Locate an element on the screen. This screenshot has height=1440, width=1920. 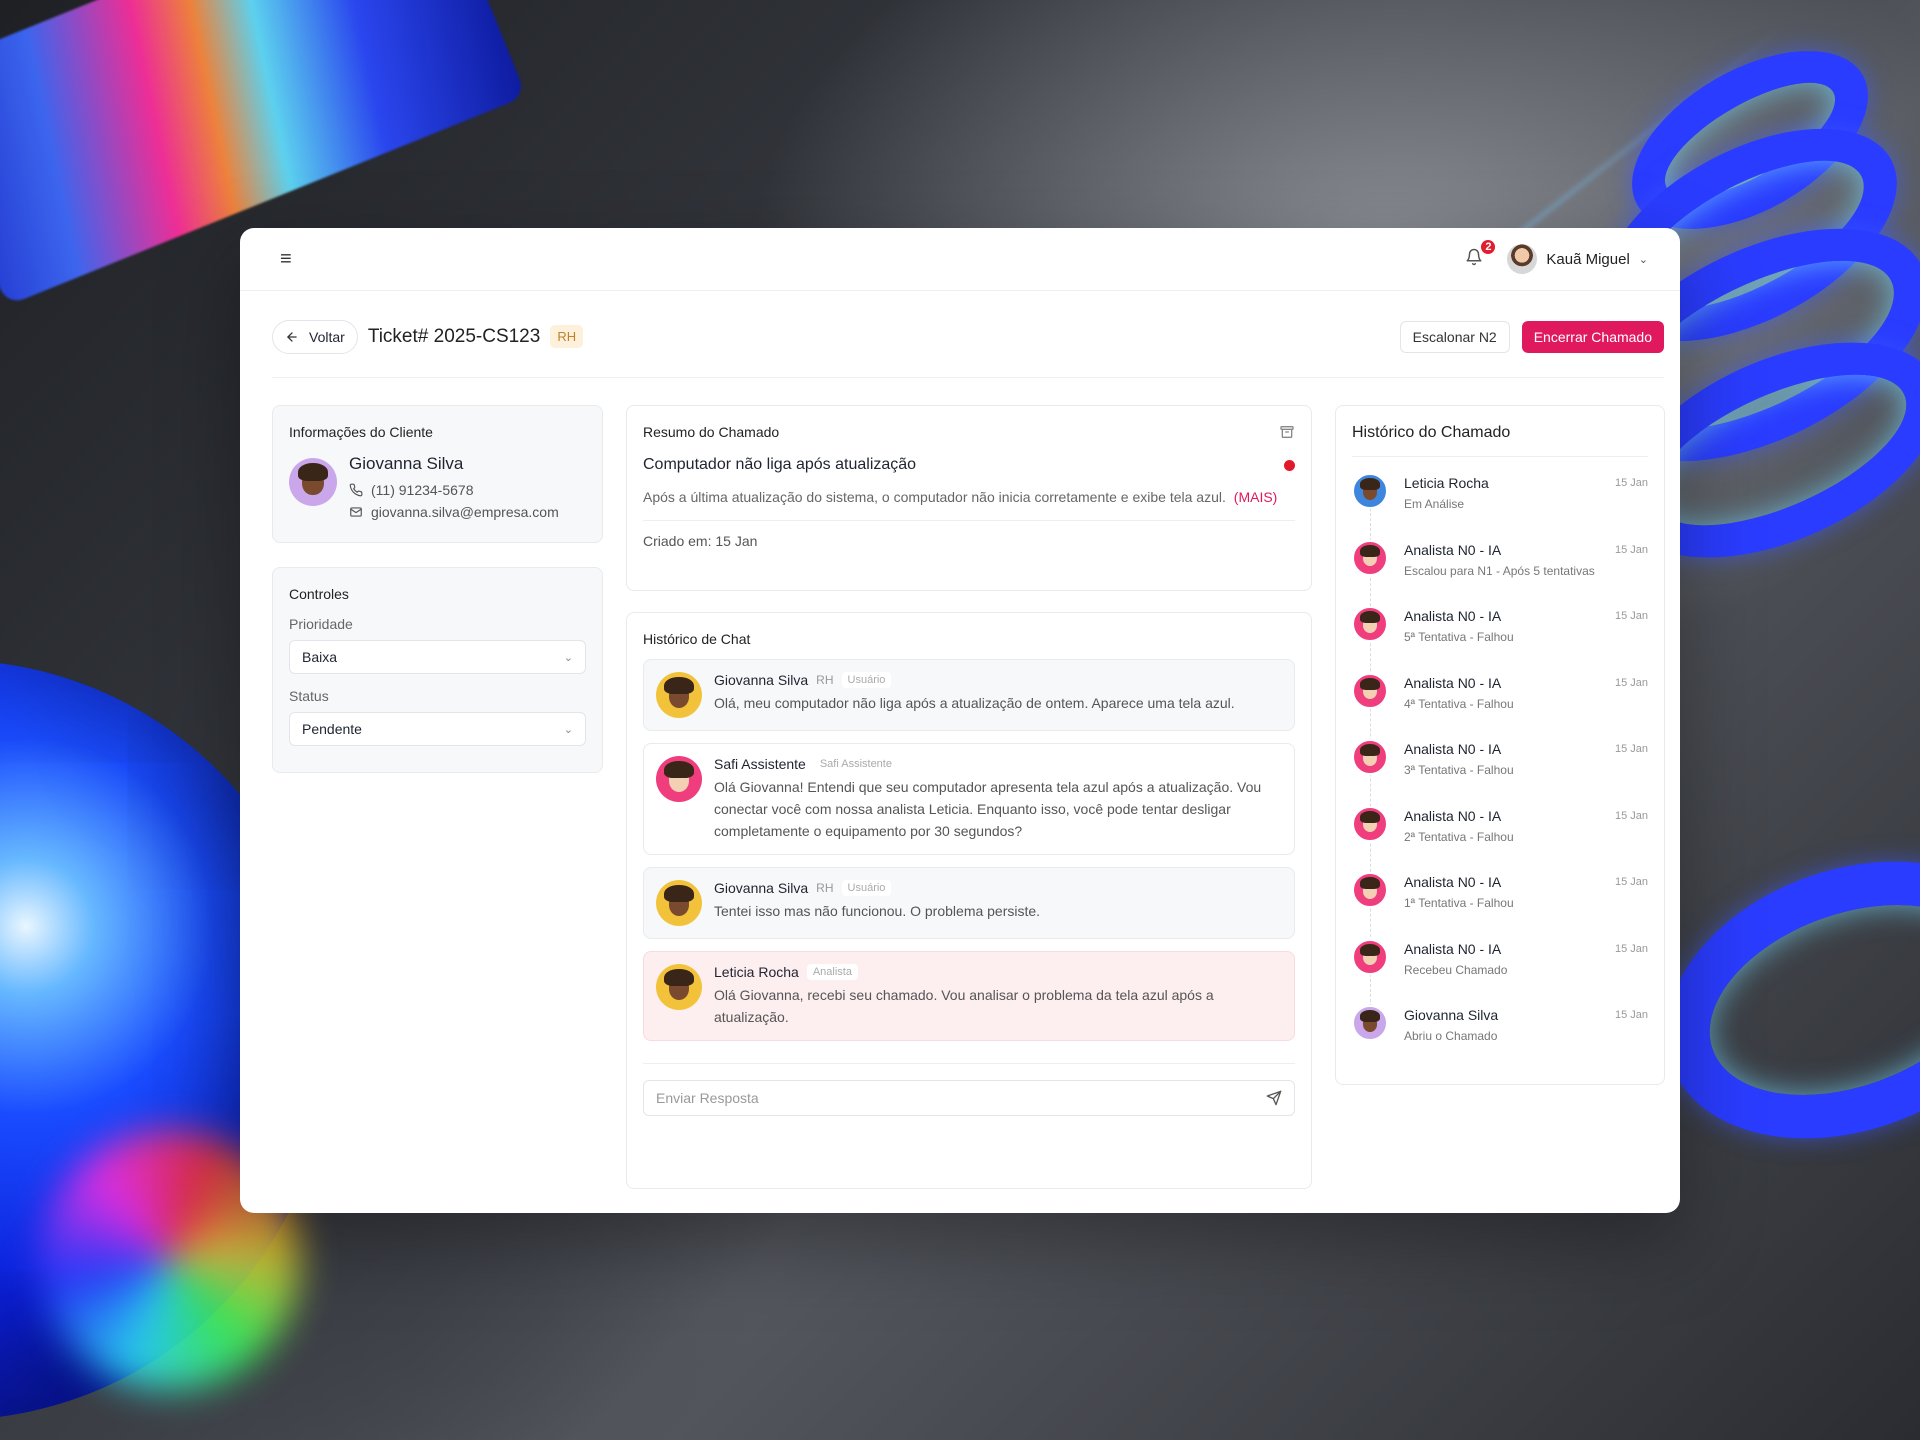
archive-icon is located at coordinates (1287, 432).